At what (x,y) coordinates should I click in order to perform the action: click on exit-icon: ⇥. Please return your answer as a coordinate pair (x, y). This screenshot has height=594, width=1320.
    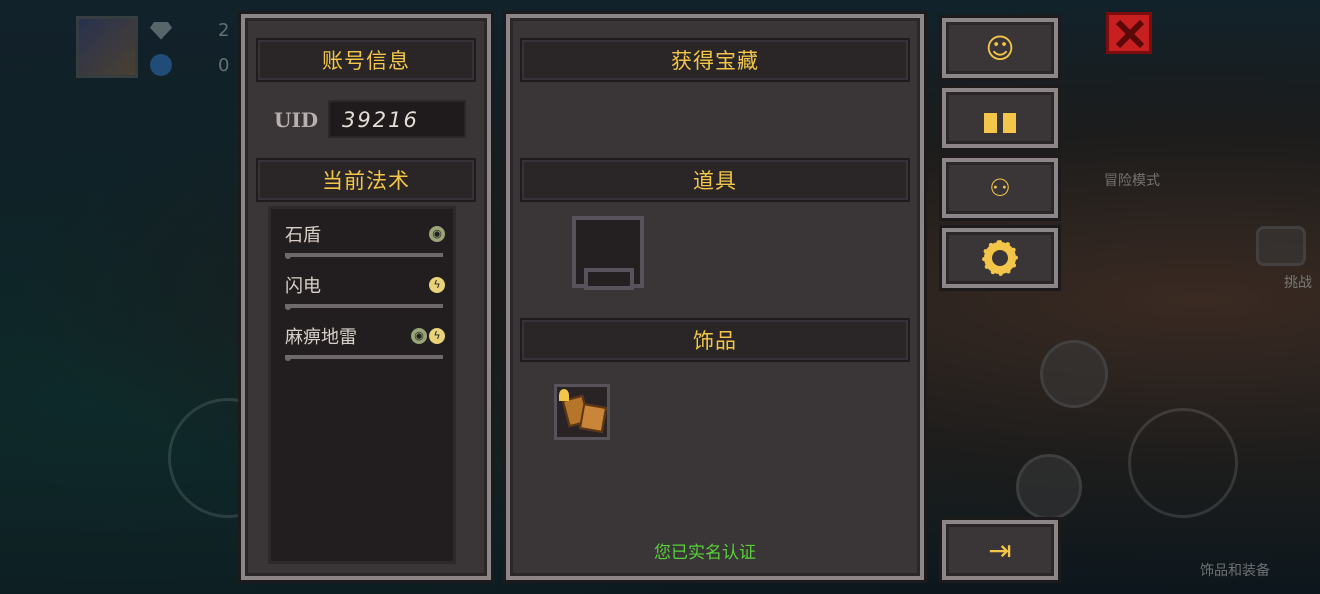
    Looking at the image, I should click on (1000, 550).